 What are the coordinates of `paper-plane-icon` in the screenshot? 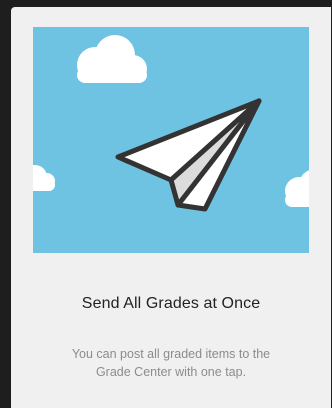 It's located at (188, 155).